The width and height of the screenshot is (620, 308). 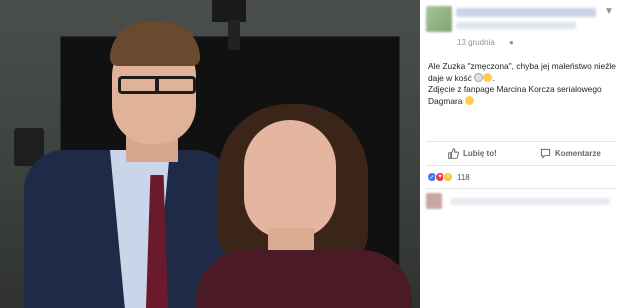 What do you see at coordinates (480, 153) in the screenshot?
I see `like-button-label: Lubię to!` at bounding box center [480, 153].